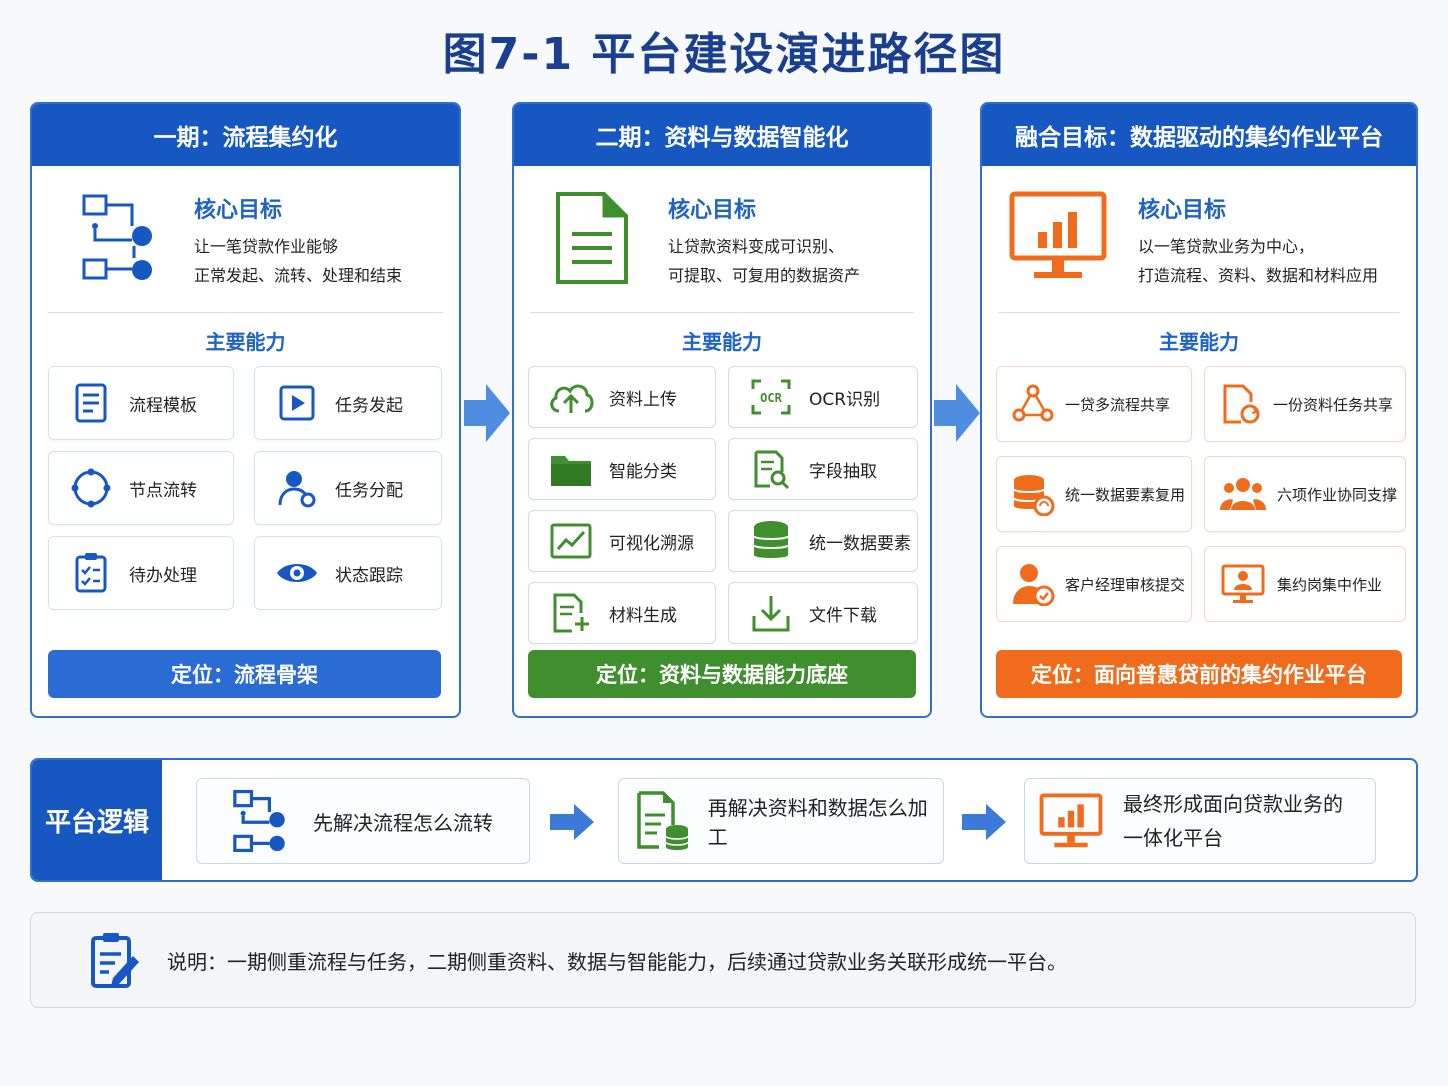 Image resolution: width=1448 pixels, height=1086 pixels. What do you see at coordinates (163, 405) in the screenshot?
I see `capability-label: 流程模板` at bounding box center [163, 405].